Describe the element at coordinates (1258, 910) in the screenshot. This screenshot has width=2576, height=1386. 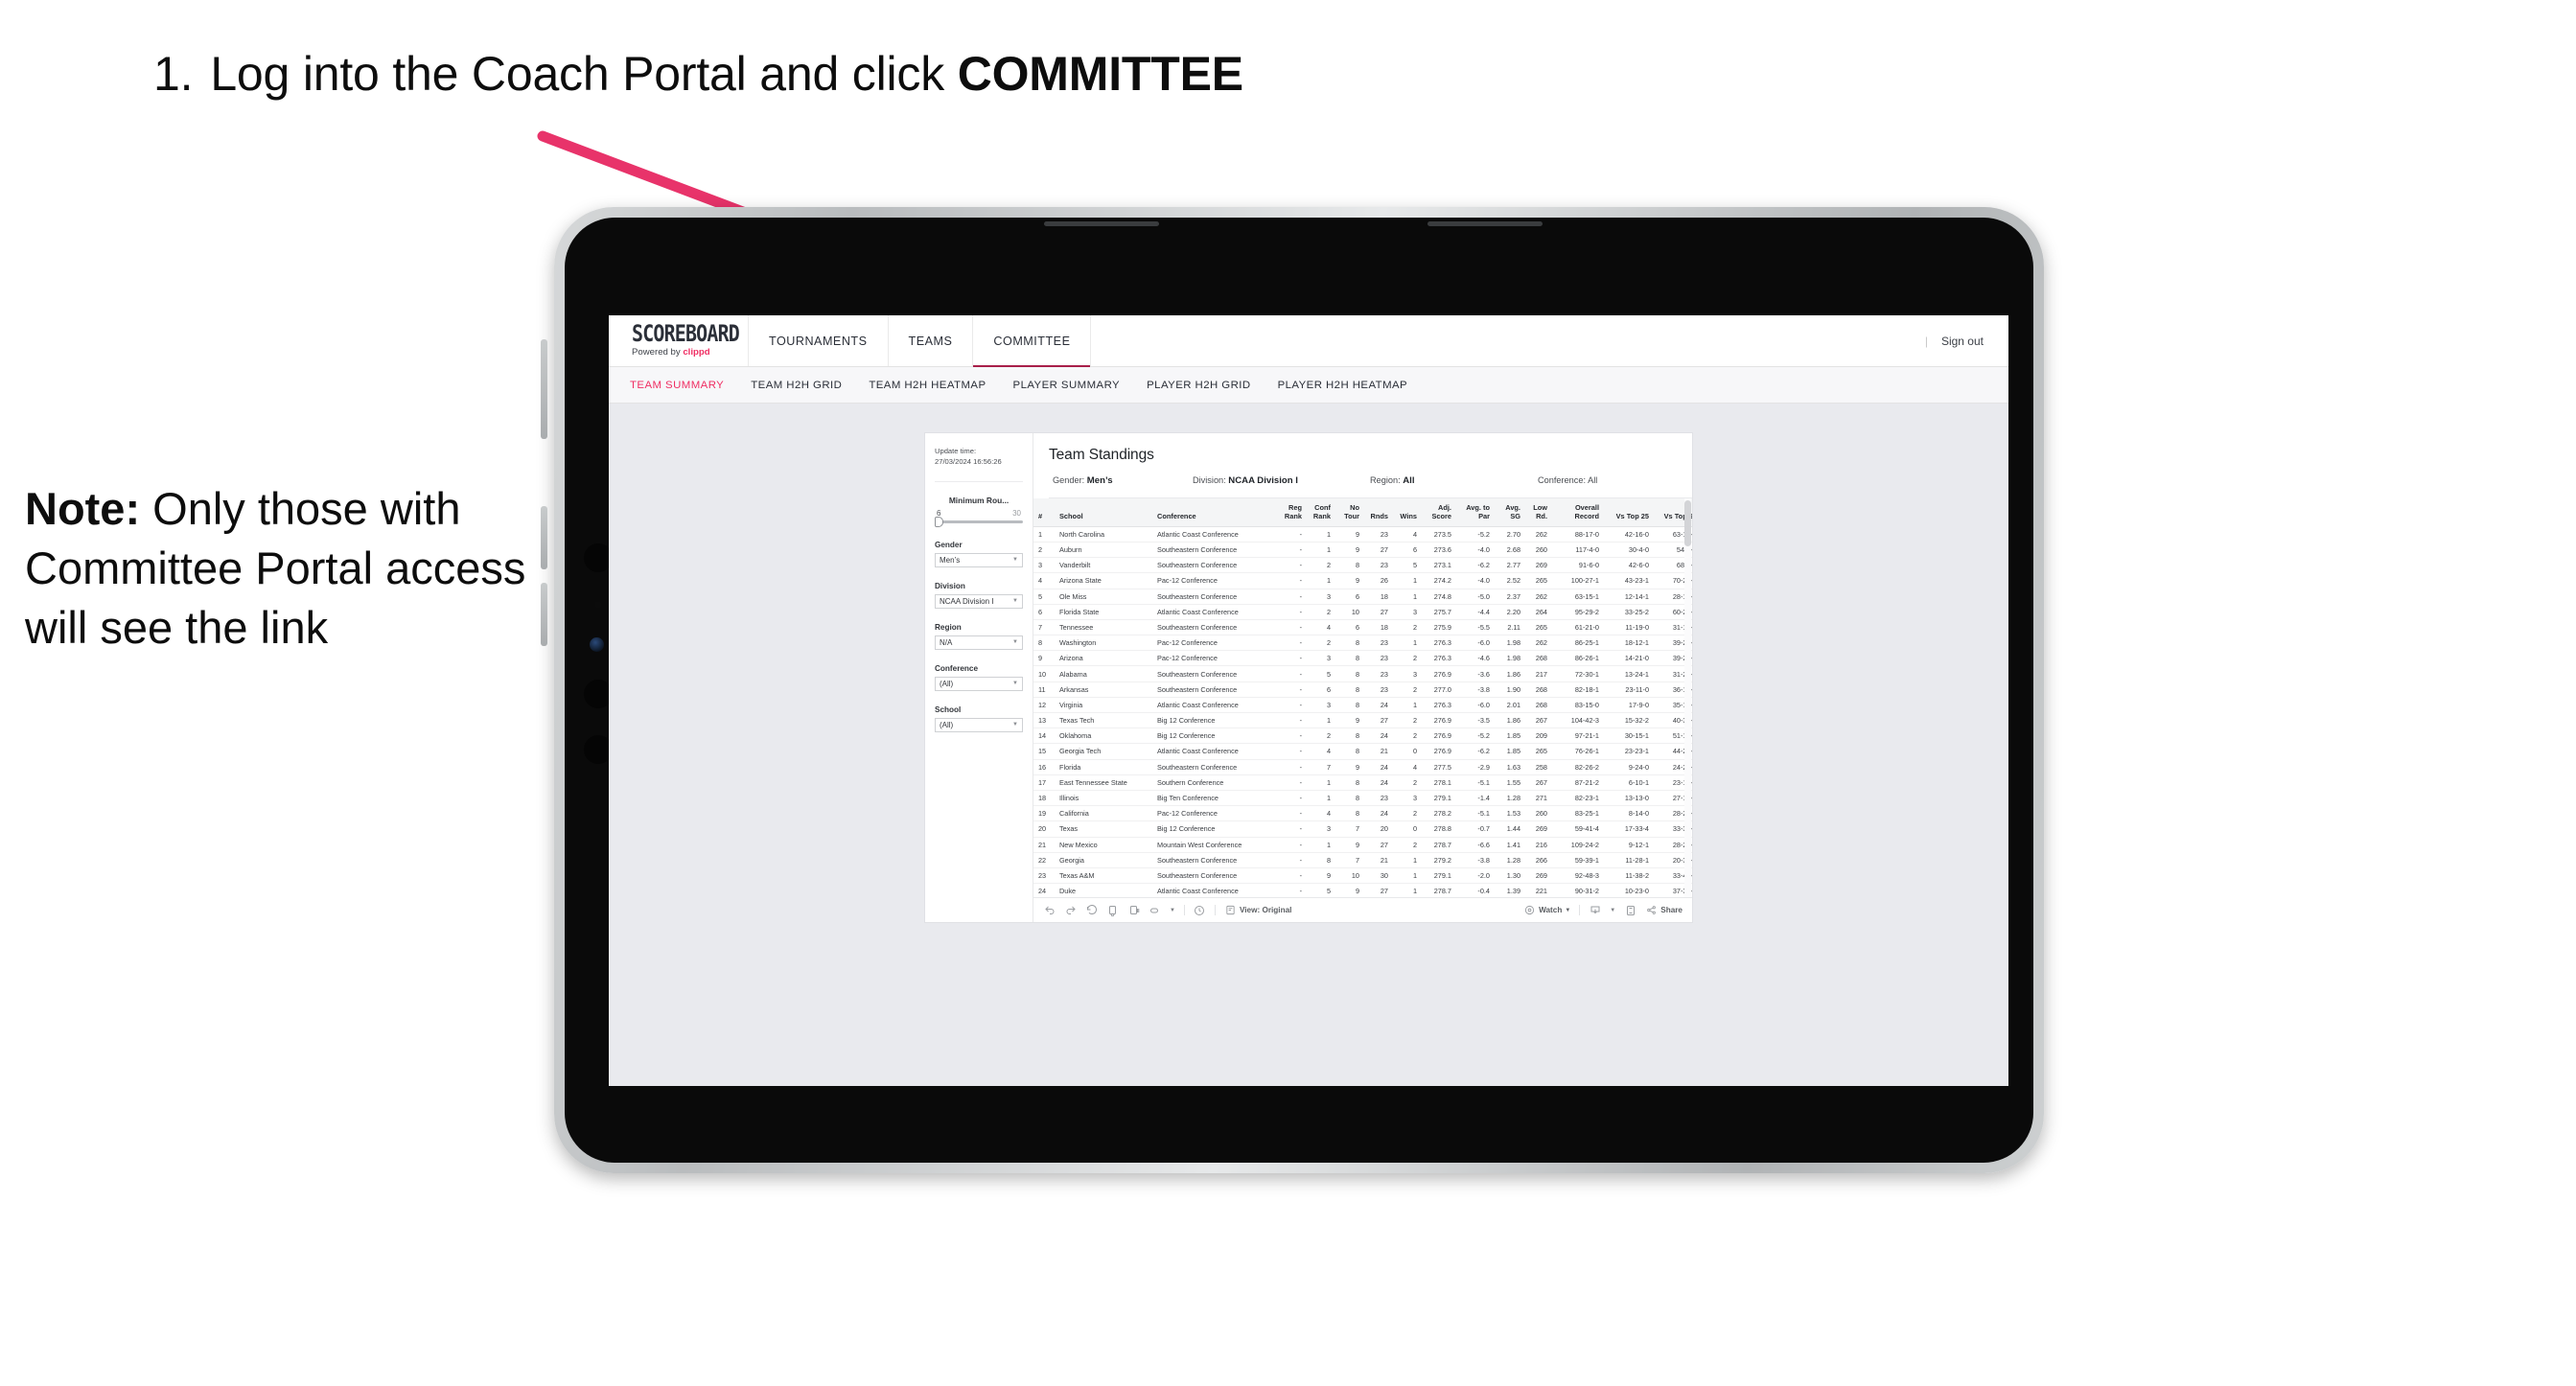
I see `view-original-button: View: Original` at that location.